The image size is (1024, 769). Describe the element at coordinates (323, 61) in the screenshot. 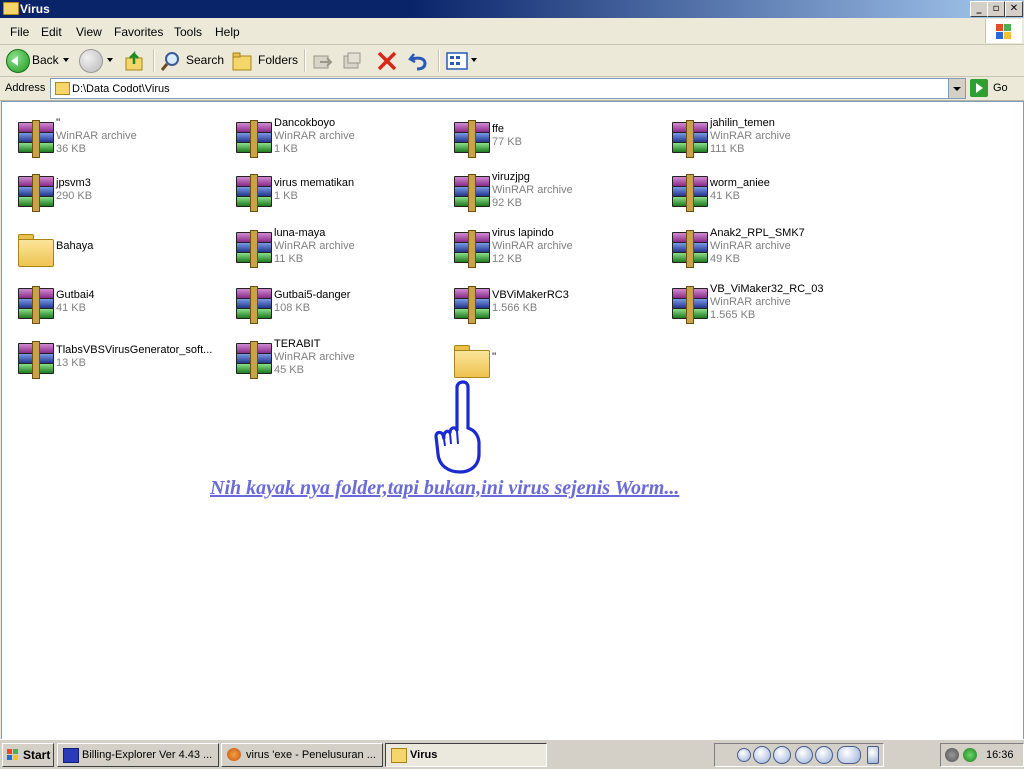

I see `move-to-icon` at that location.